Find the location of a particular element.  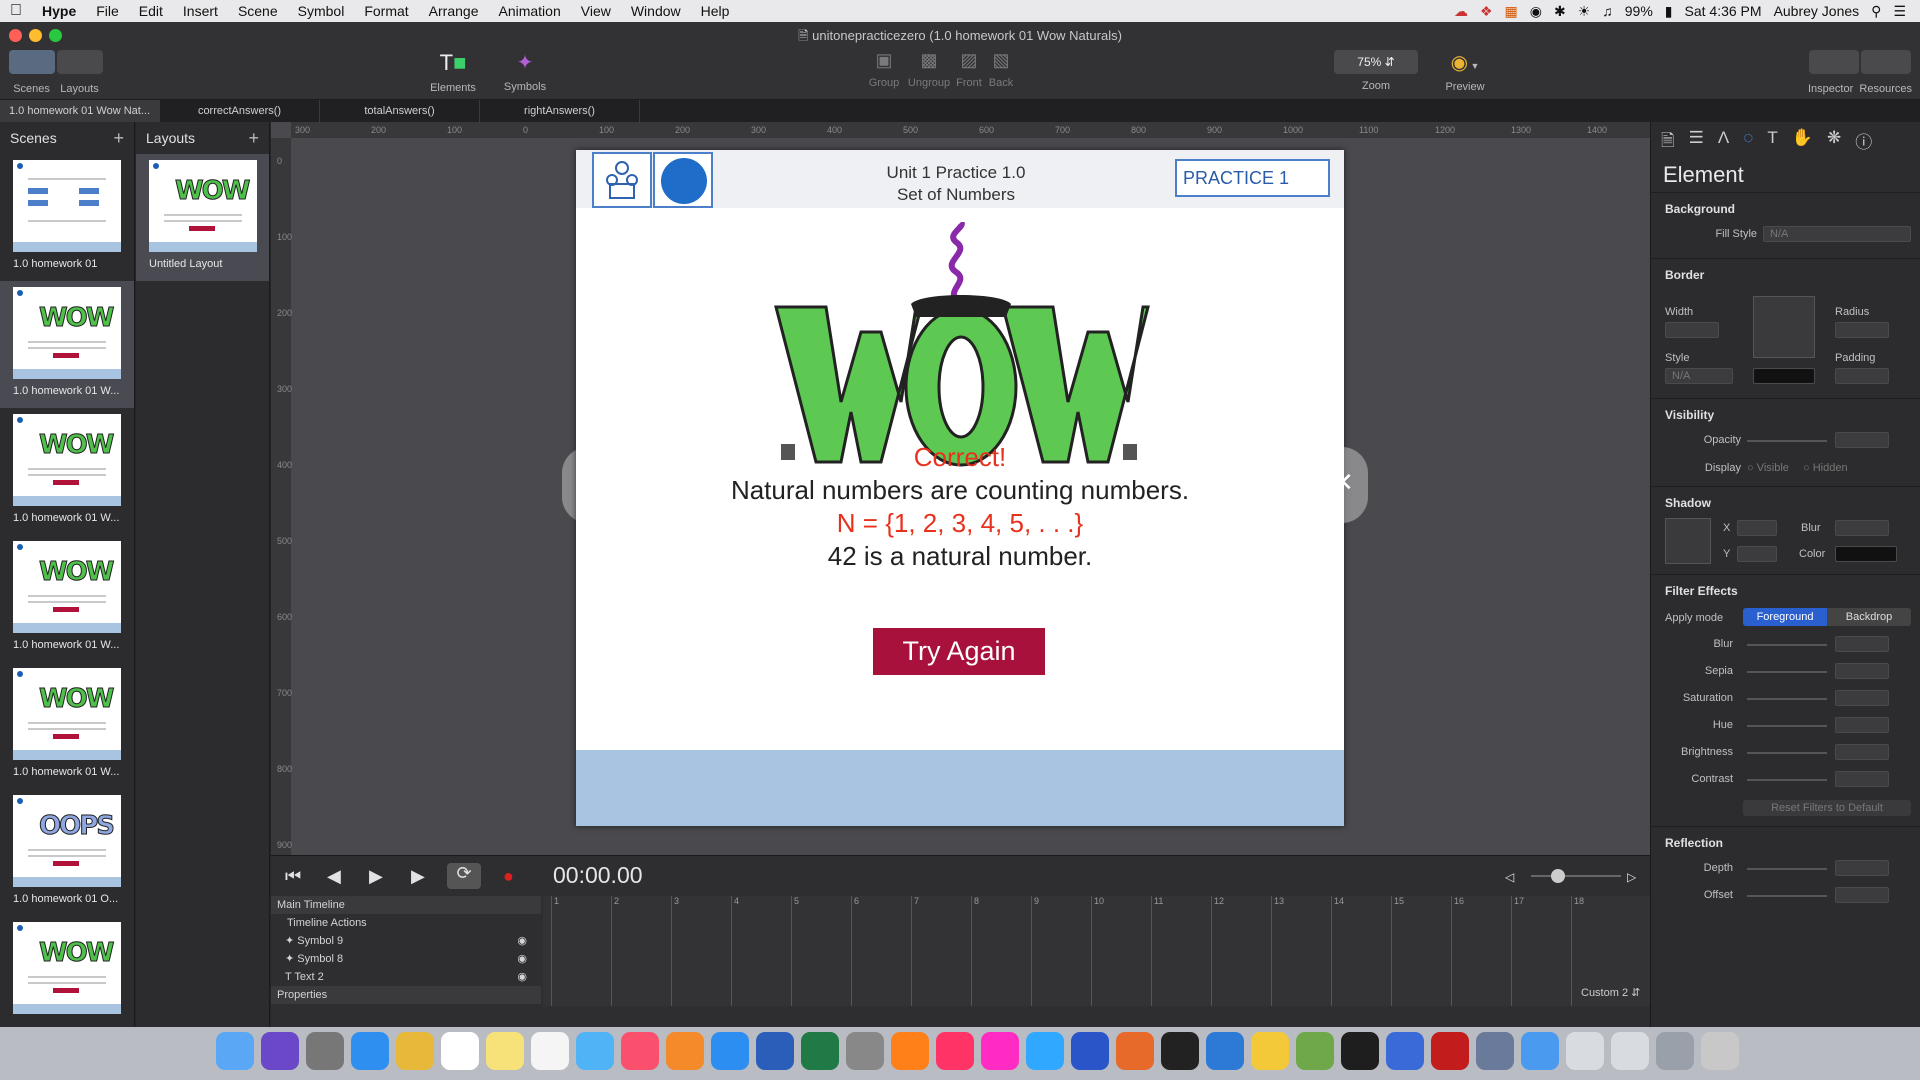

display-hidden-radio: ○ Hidden is located at coordinates (1825, 468).